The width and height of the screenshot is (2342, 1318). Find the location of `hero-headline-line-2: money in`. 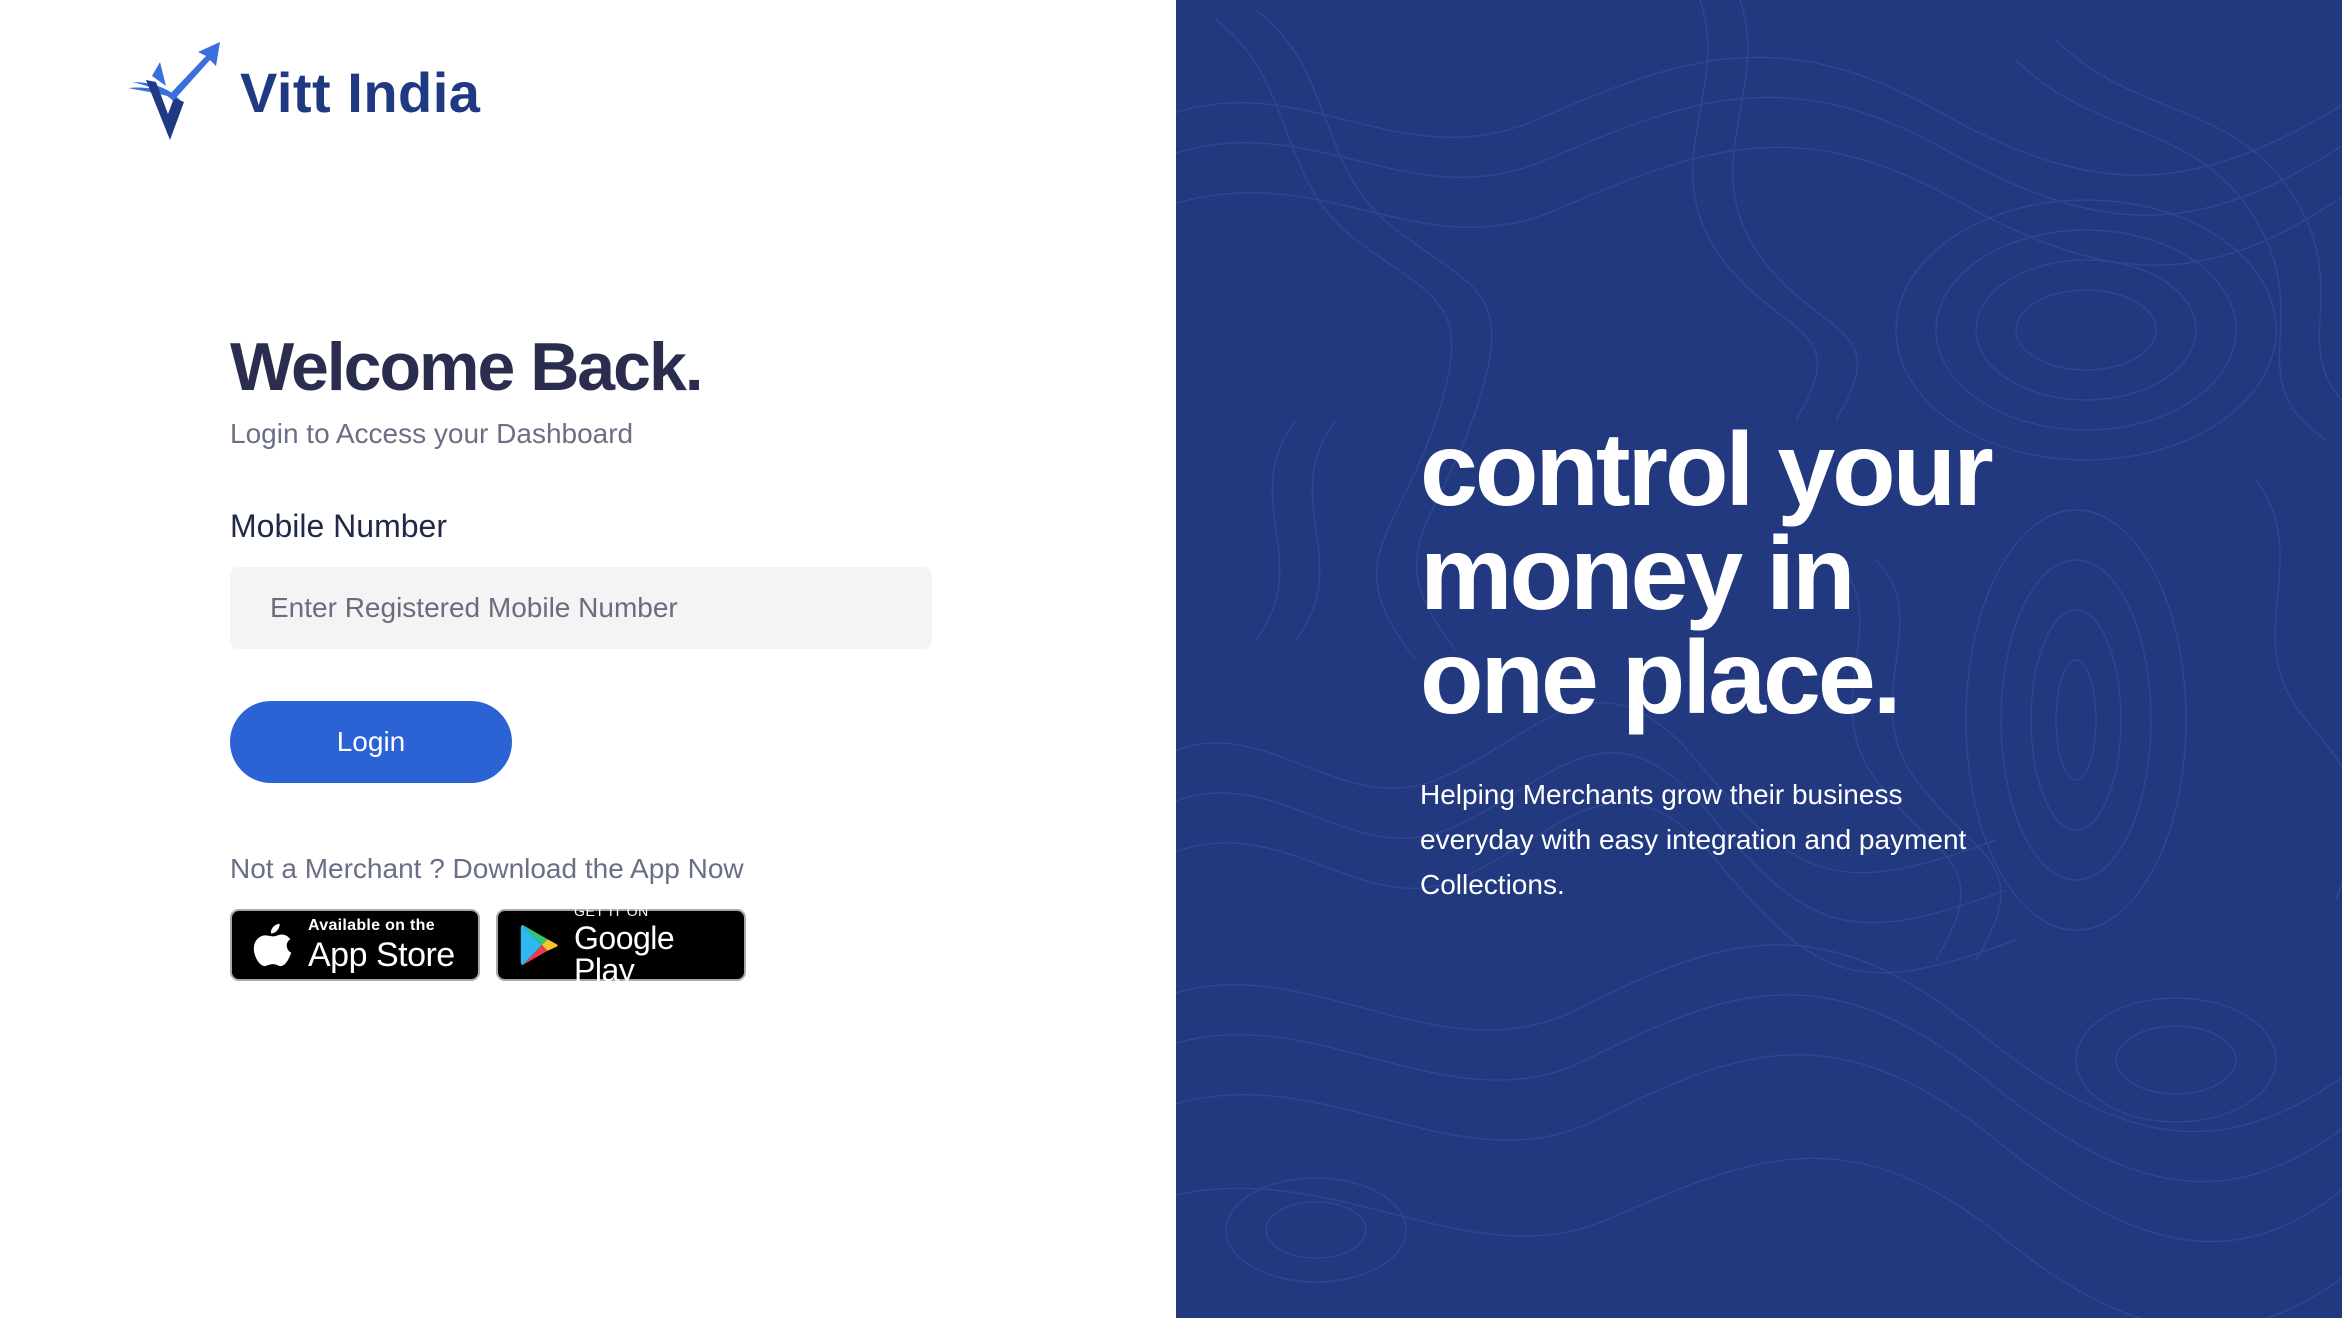

hero-headline-line-2: money in is located at coordinates (1638, 574).